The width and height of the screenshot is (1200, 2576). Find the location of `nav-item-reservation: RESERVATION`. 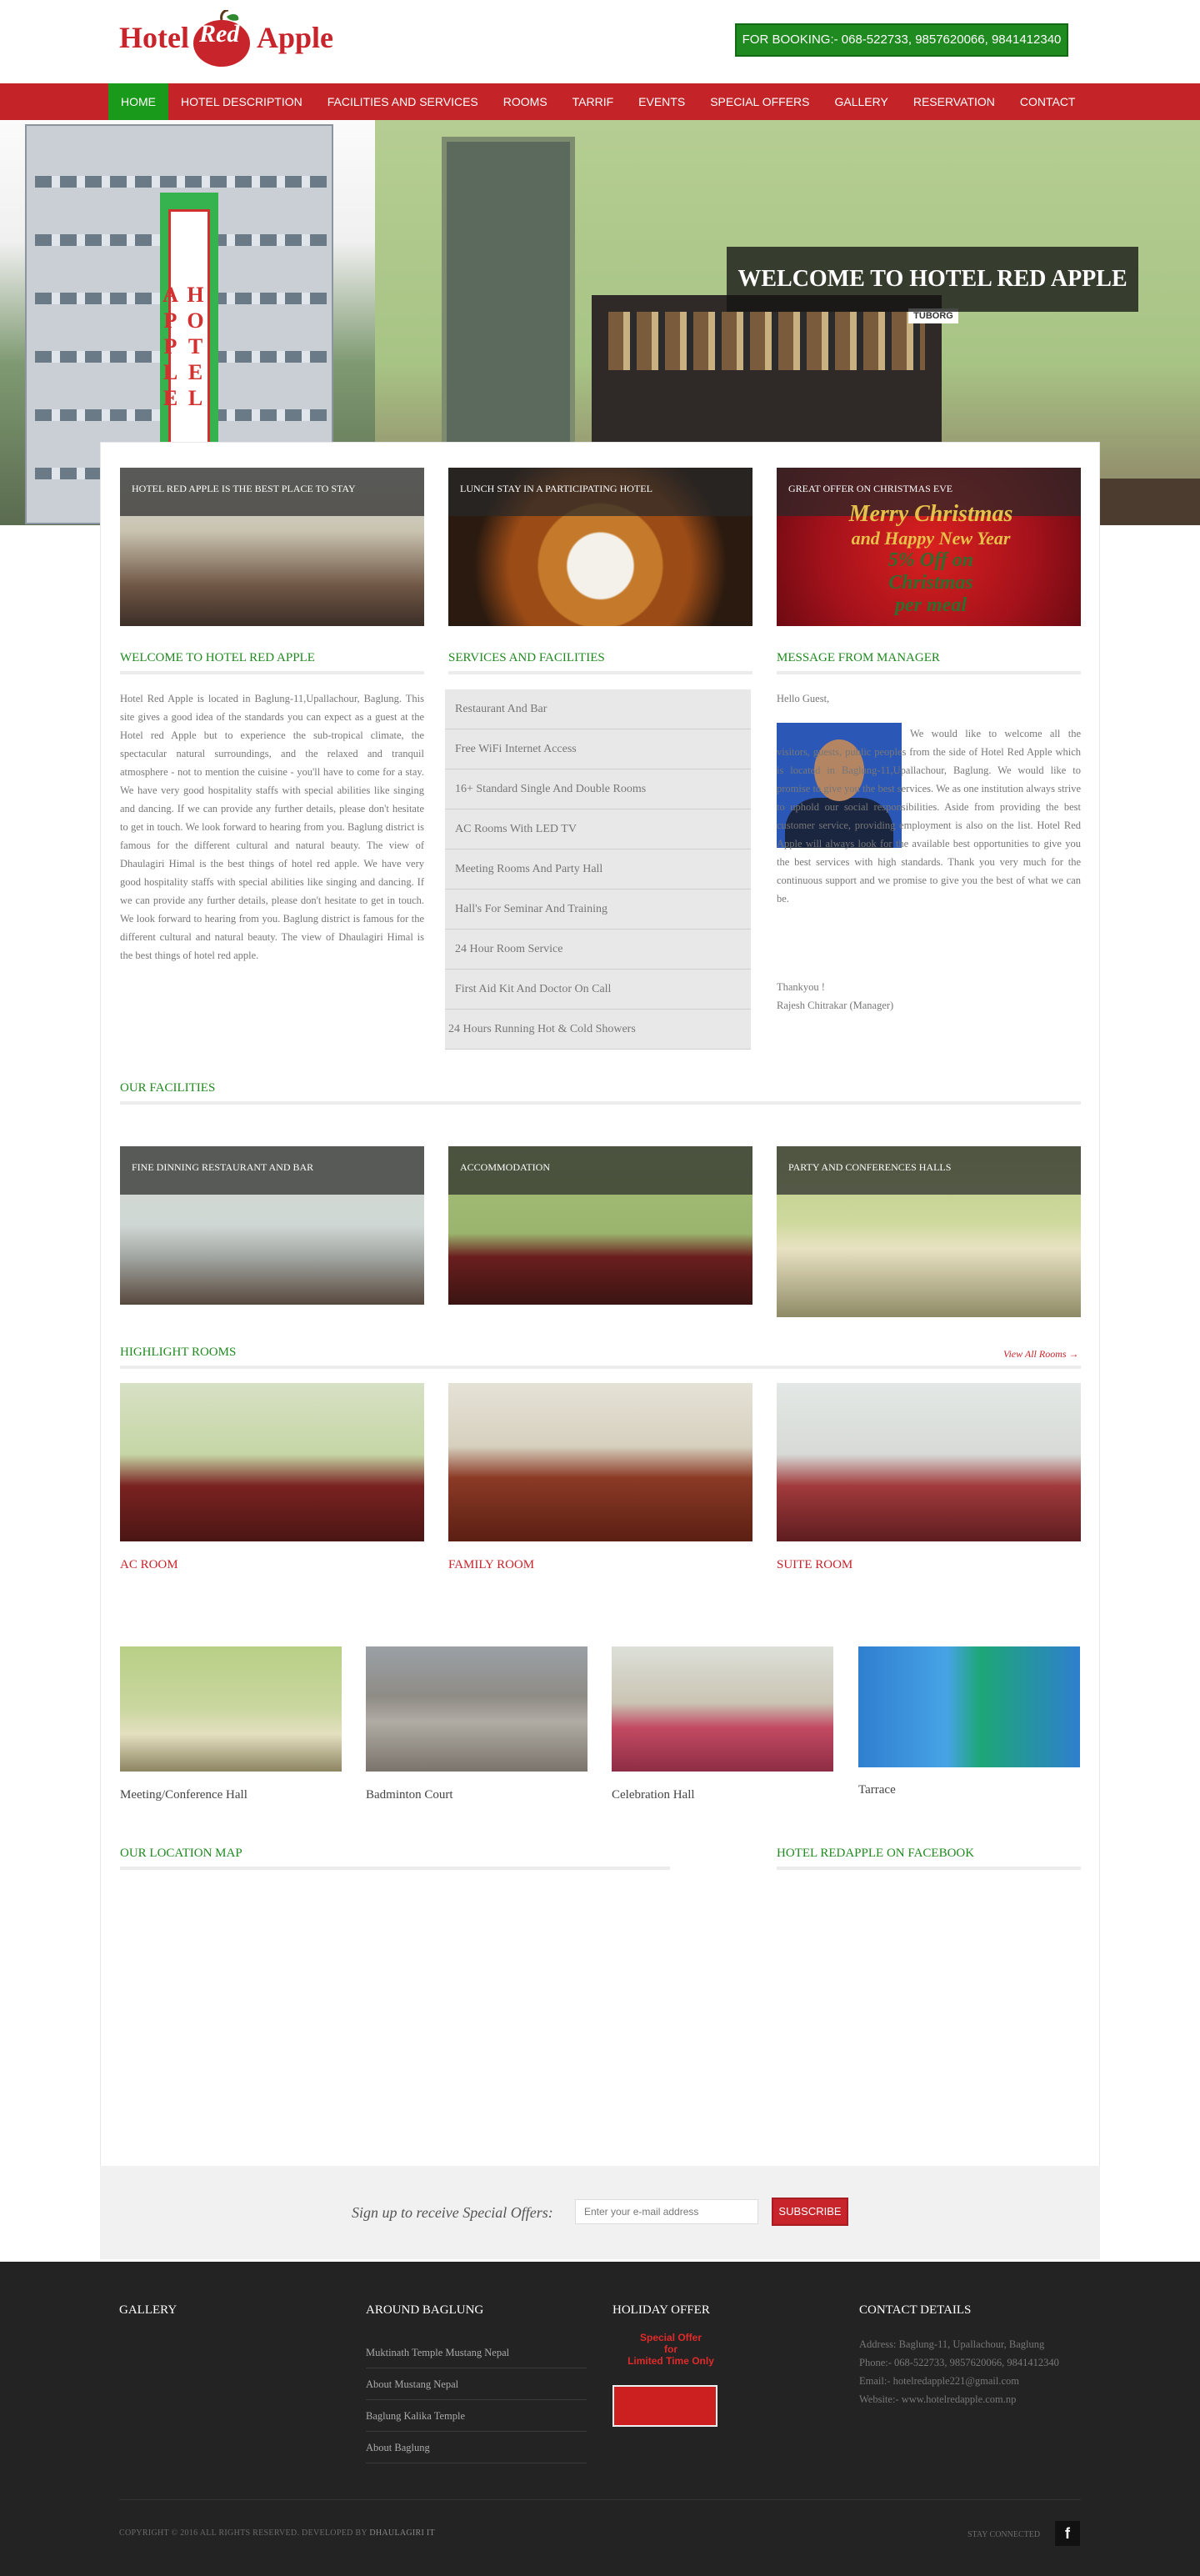

nav-item-reservation: RESERVATION is located at coordinates (954, 101).